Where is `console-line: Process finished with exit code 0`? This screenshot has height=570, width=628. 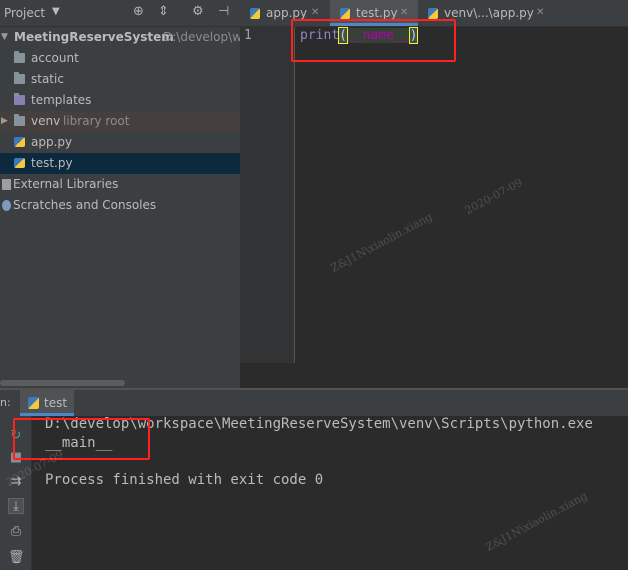
console-line: Process finished with exit code 0 is located at coordinates (184, 480).